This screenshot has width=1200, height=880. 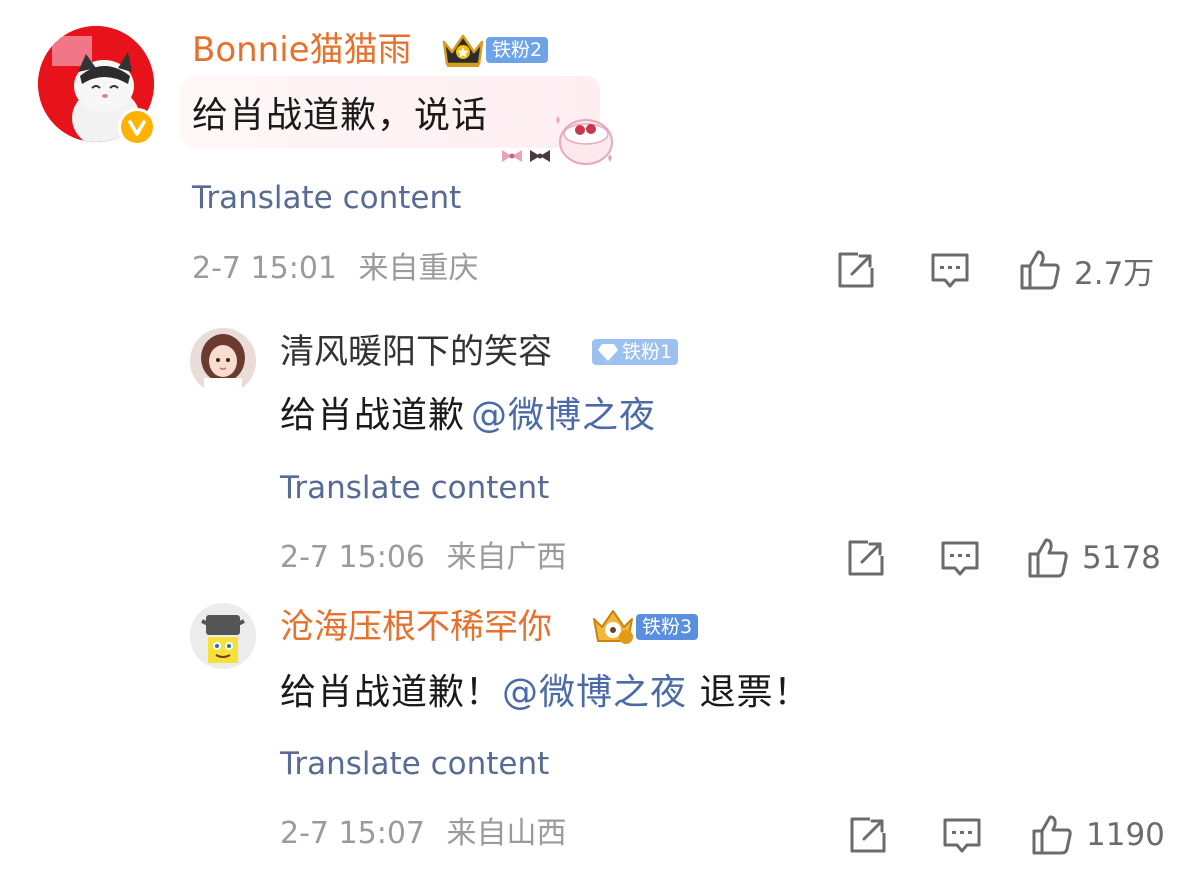 I want to click on comment-meta: 2-7 15:06 来自广西, so click(x=423, y=558).